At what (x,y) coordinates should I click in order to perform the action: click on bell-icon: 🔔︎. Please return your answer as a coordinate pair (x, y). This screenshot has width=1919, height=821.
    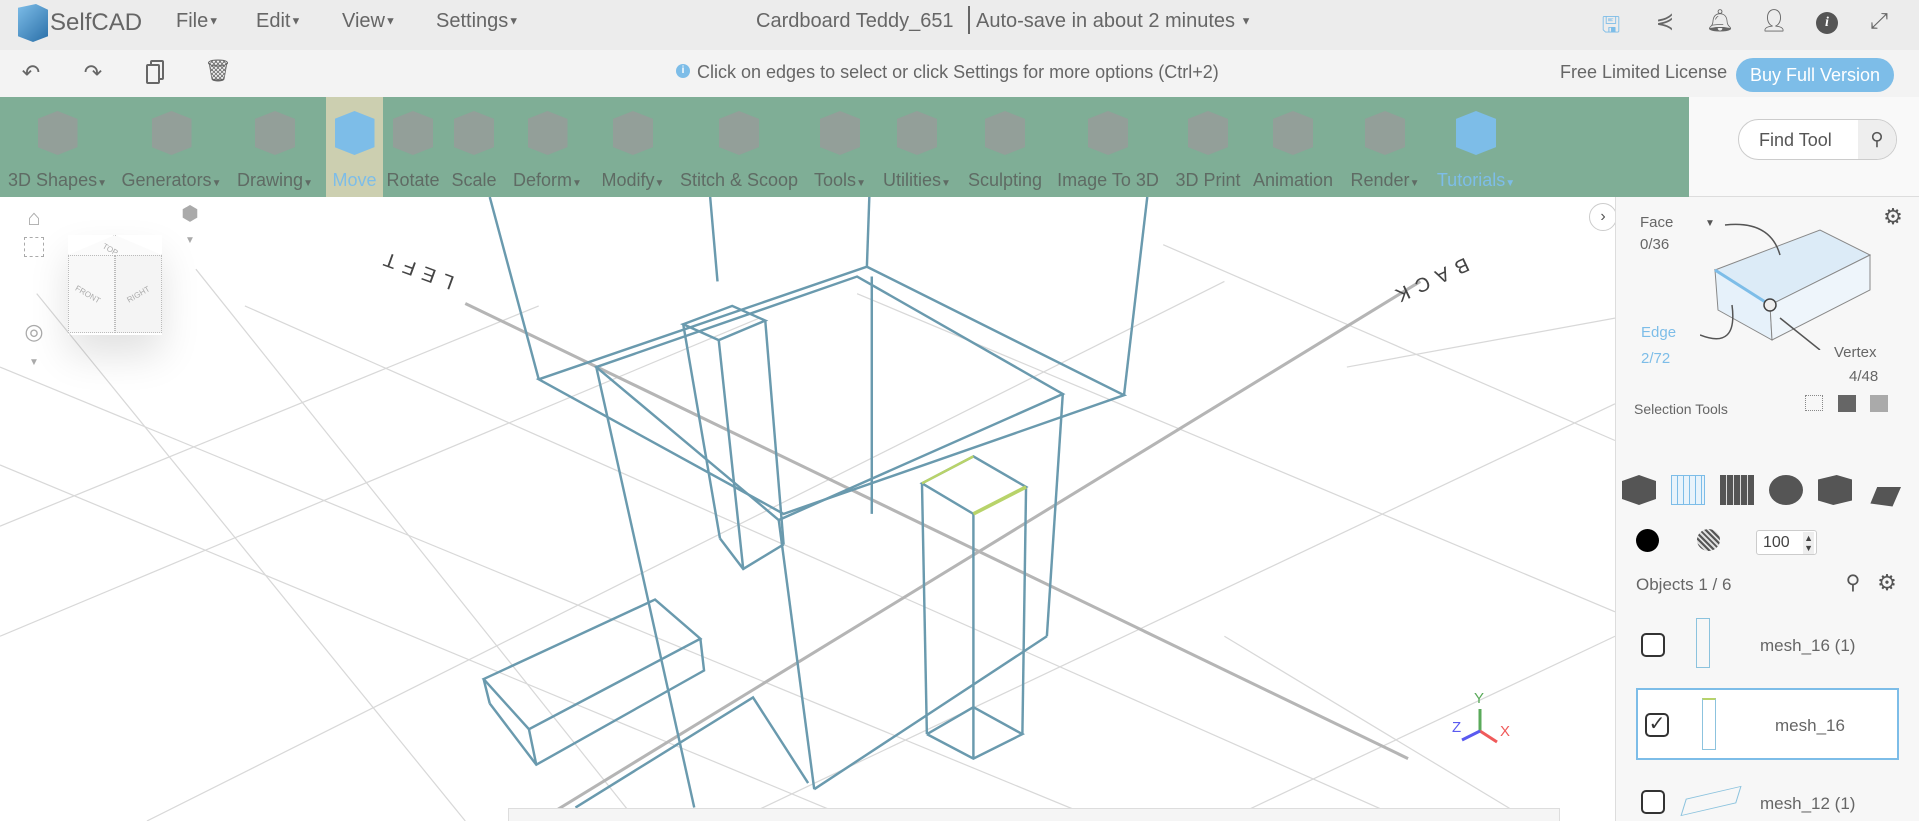
    Looking at the image, I should click on (1720, 21).